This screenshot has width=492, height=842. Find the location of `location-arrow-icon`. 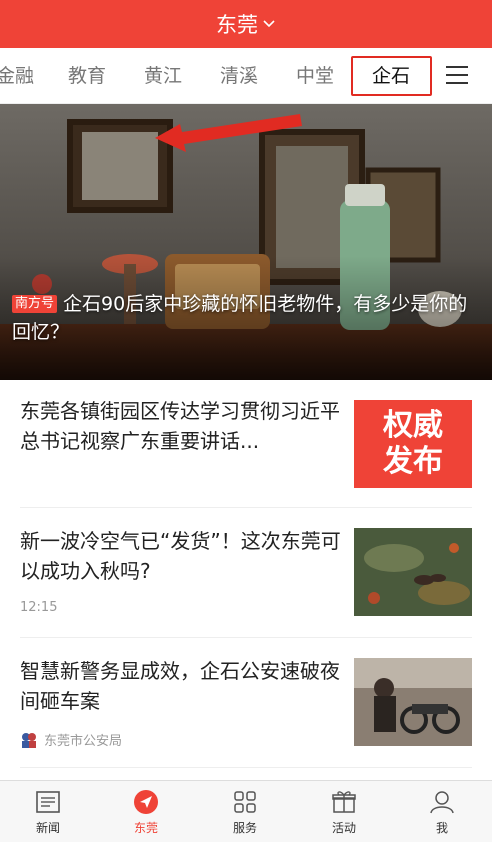

location-arrow-icon is located at coordinates (146, 802).